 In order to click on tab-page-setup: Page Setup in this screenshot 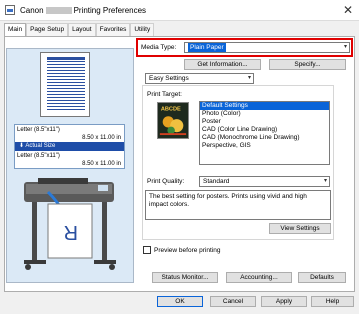, I will do `click(47, 29)`.